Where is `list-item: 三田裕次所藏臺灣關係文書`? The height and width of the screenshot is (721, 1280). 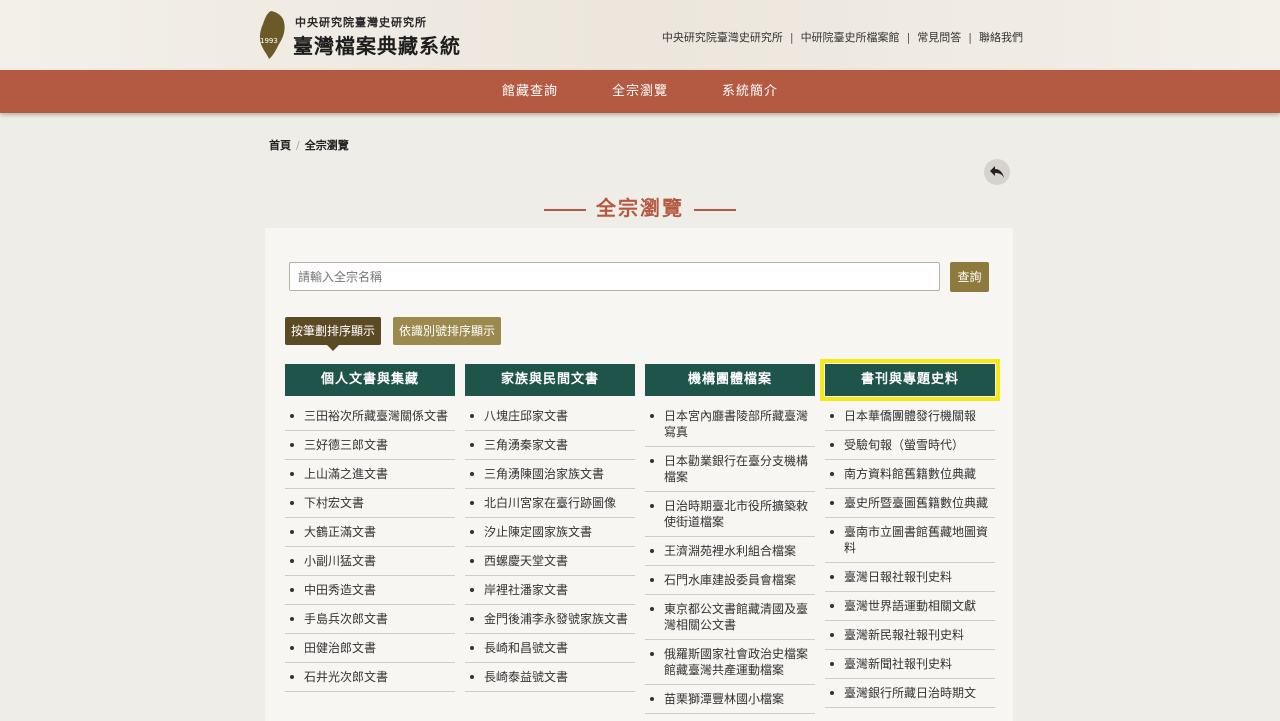
list-item: 三田裕次所藏臺灣關係文書 is located at coordinates (370, 416).